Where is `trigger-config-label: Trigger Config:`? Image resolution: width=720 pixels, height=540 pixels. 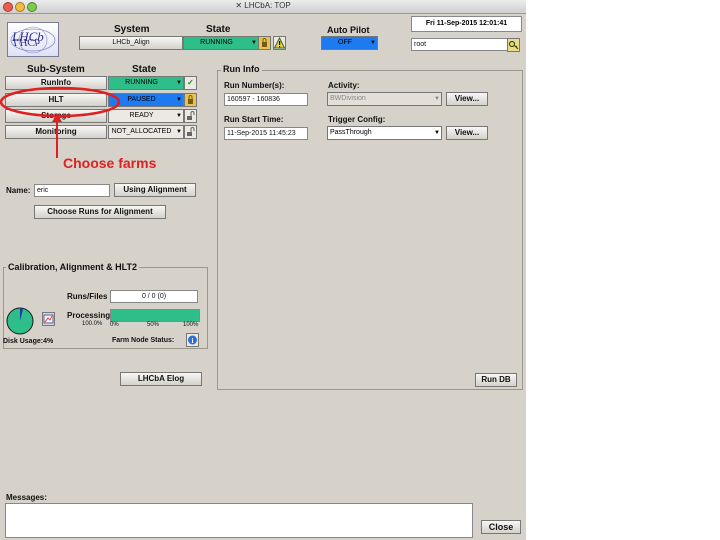
trigger-config-label: Trigger Config: is located at coordinates (357, 119).